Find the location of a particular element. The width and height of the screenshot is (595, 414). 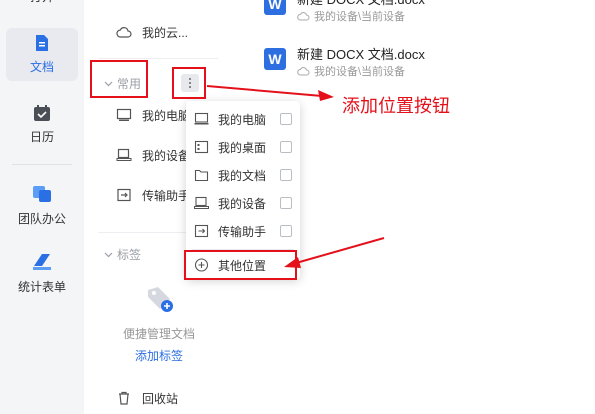

section-header-tags: 标签 is located at coordinates (122, 254).